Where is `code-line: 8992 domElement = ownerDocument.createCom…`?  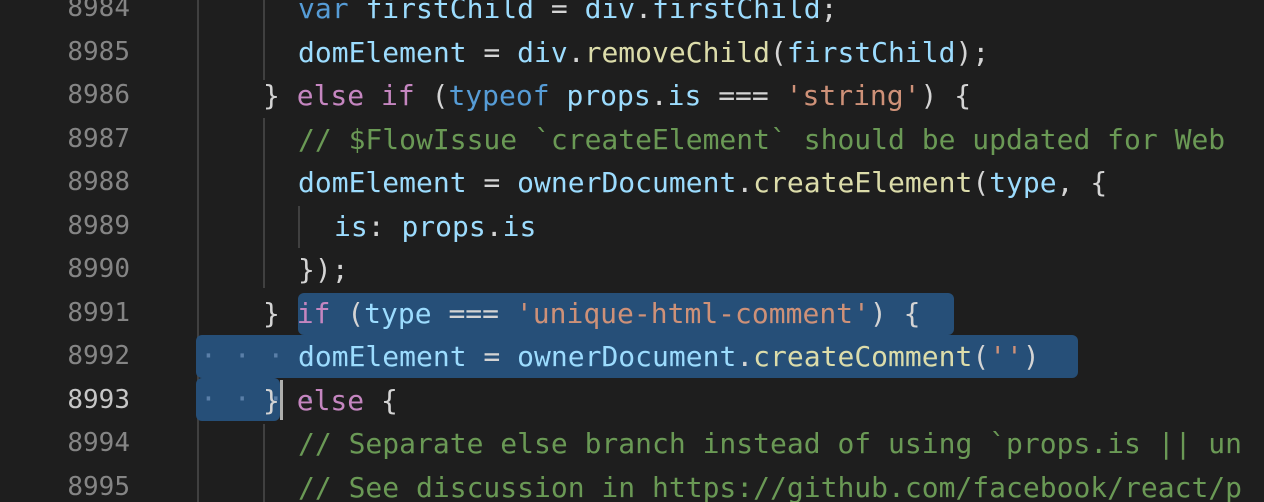 code-line: 8992 domElement = ownerDocument.createCom… is located at coordinates (632, 357).